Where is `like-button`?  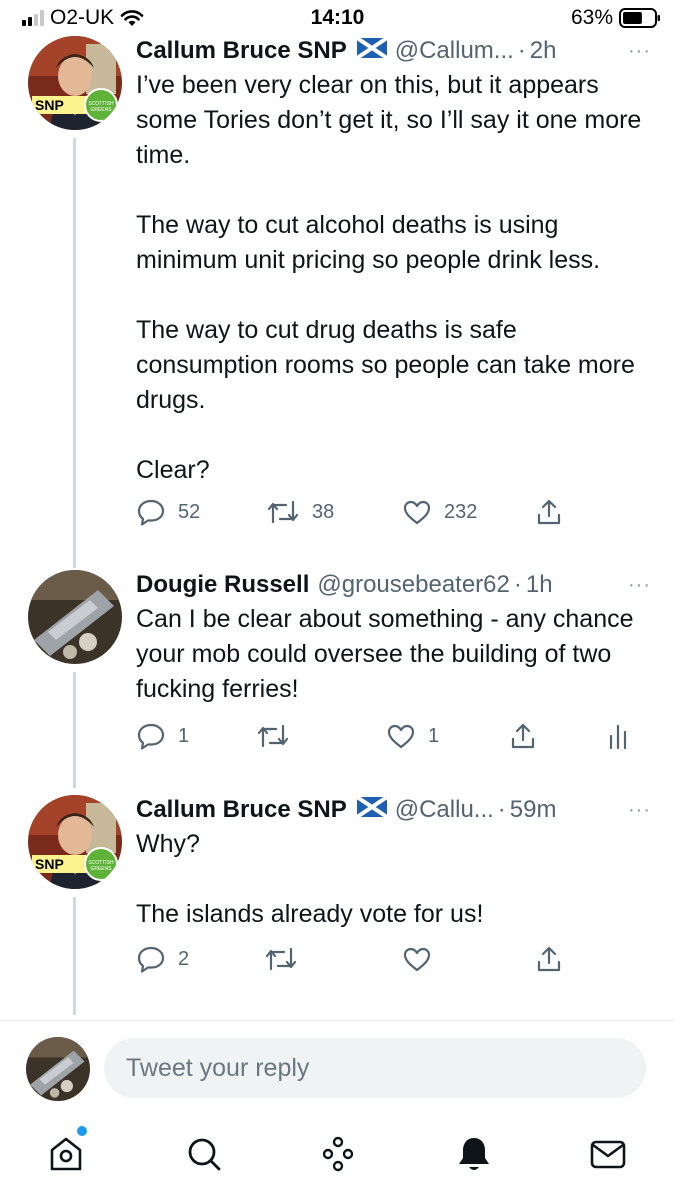
like-button is located at coordinates (423, 959).